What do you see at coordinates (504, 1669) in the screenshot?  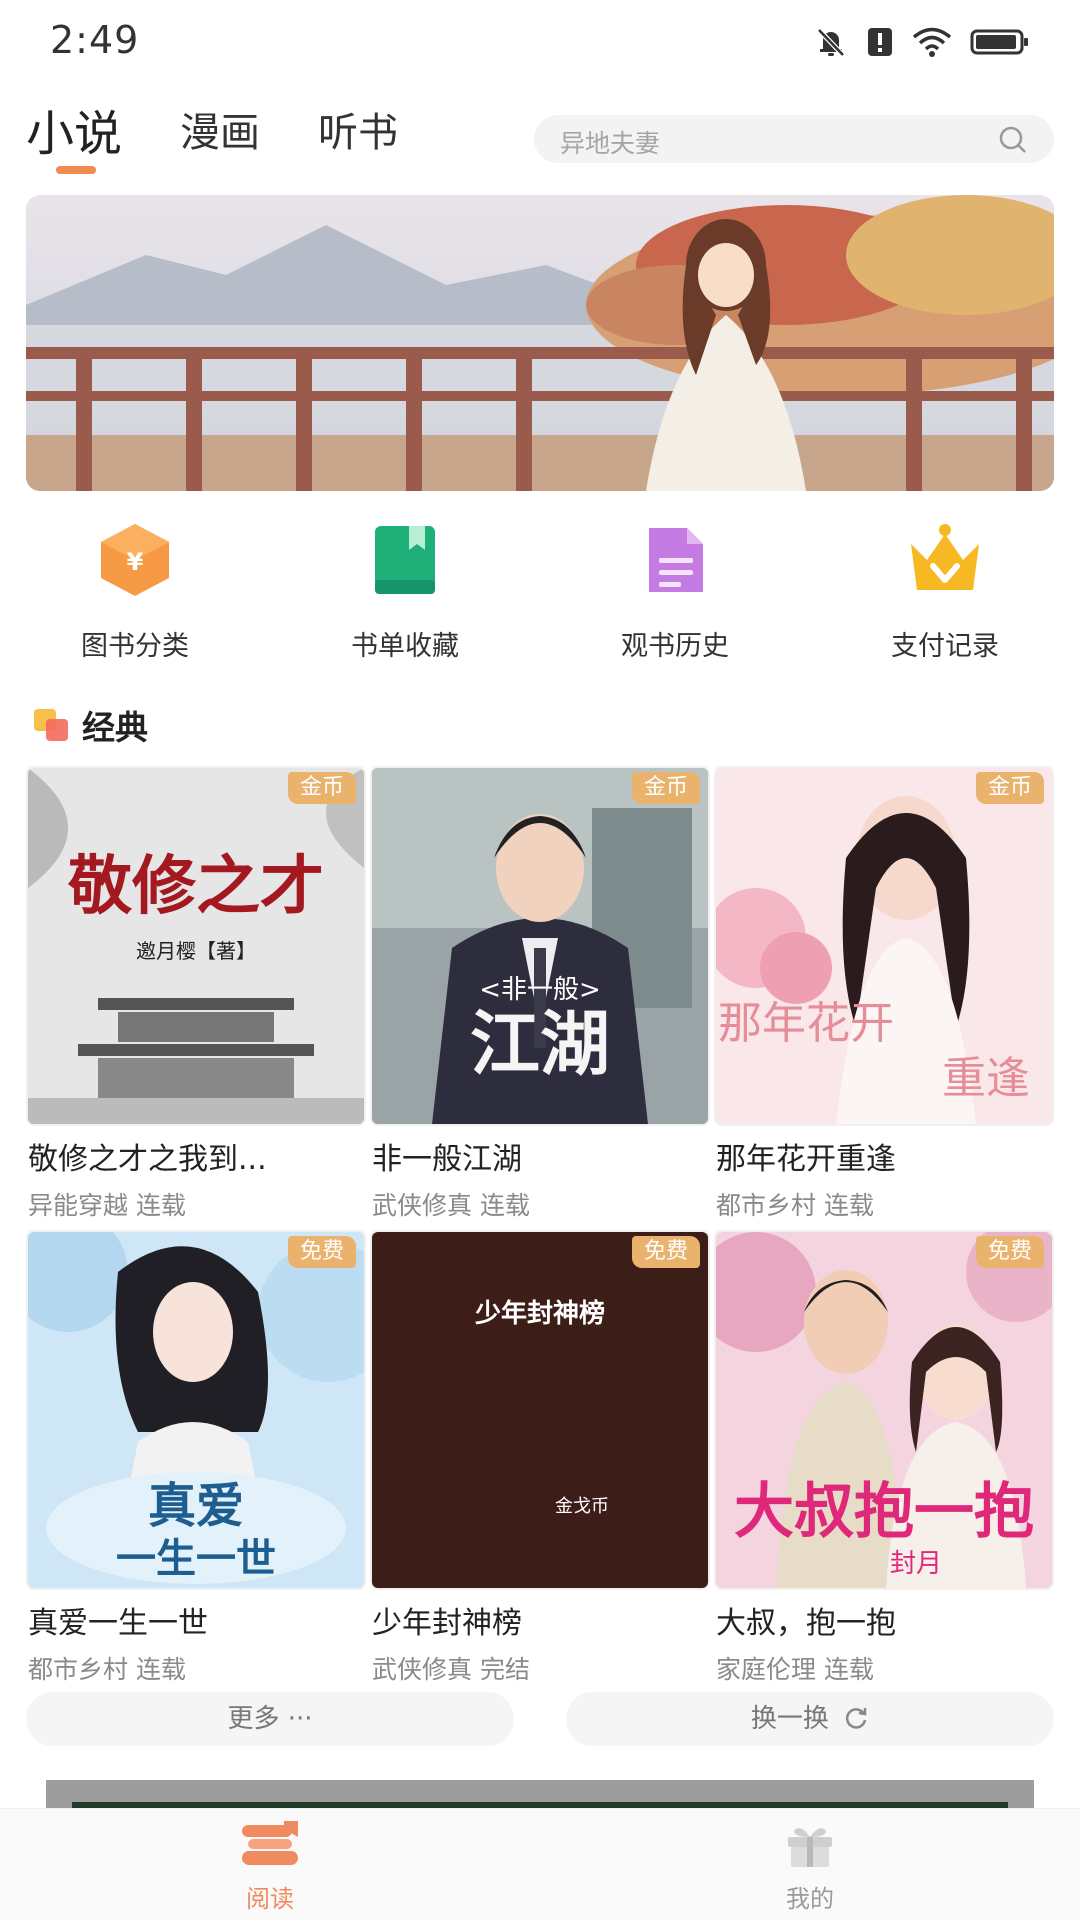 I see `book-status: 完结` at bounding box center [504, 1669].